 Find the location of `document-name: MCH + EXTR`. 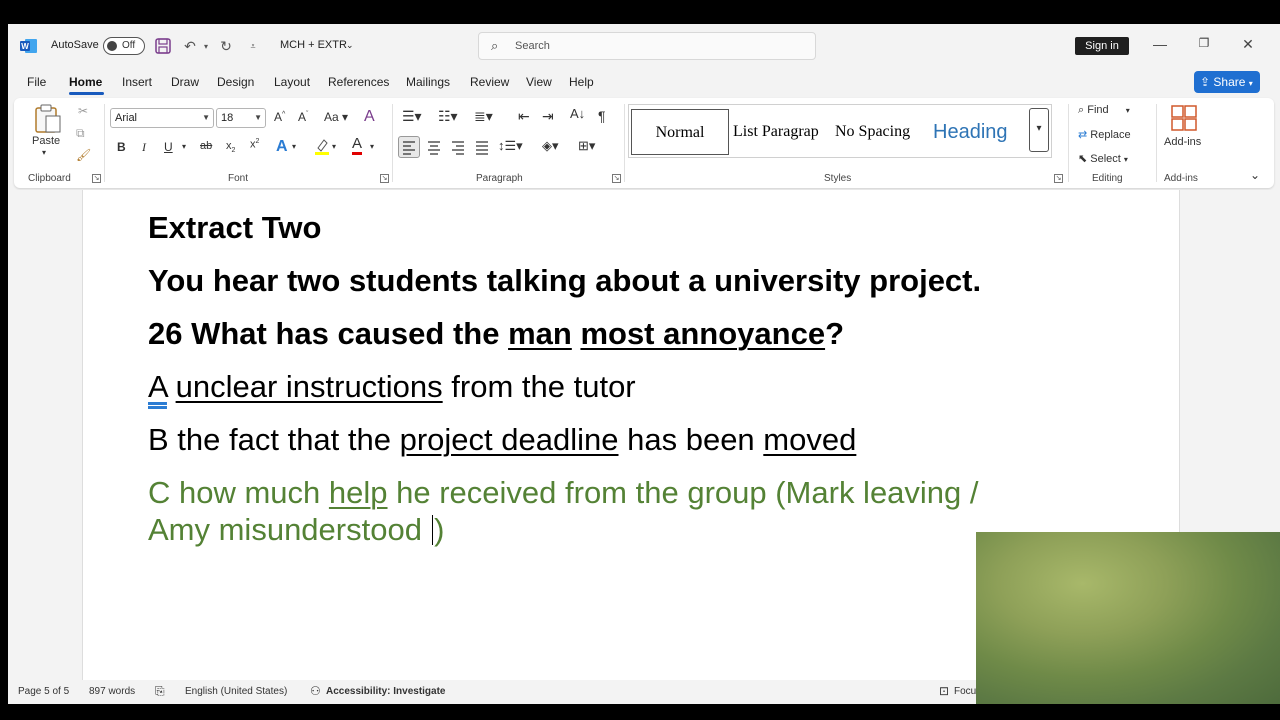

document-name: MCH + EXTR is located at coordinates (313, 45).